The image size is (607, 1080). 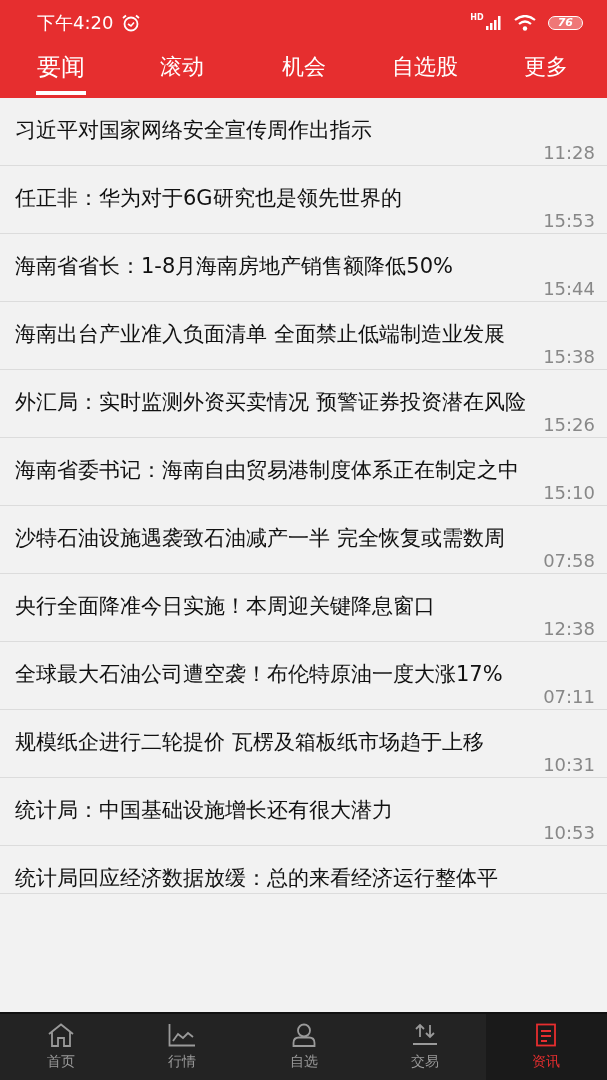 I want to click on news-title: 任正非：华为对于6G研究也是领先世界的, so click(x=209, y=198).